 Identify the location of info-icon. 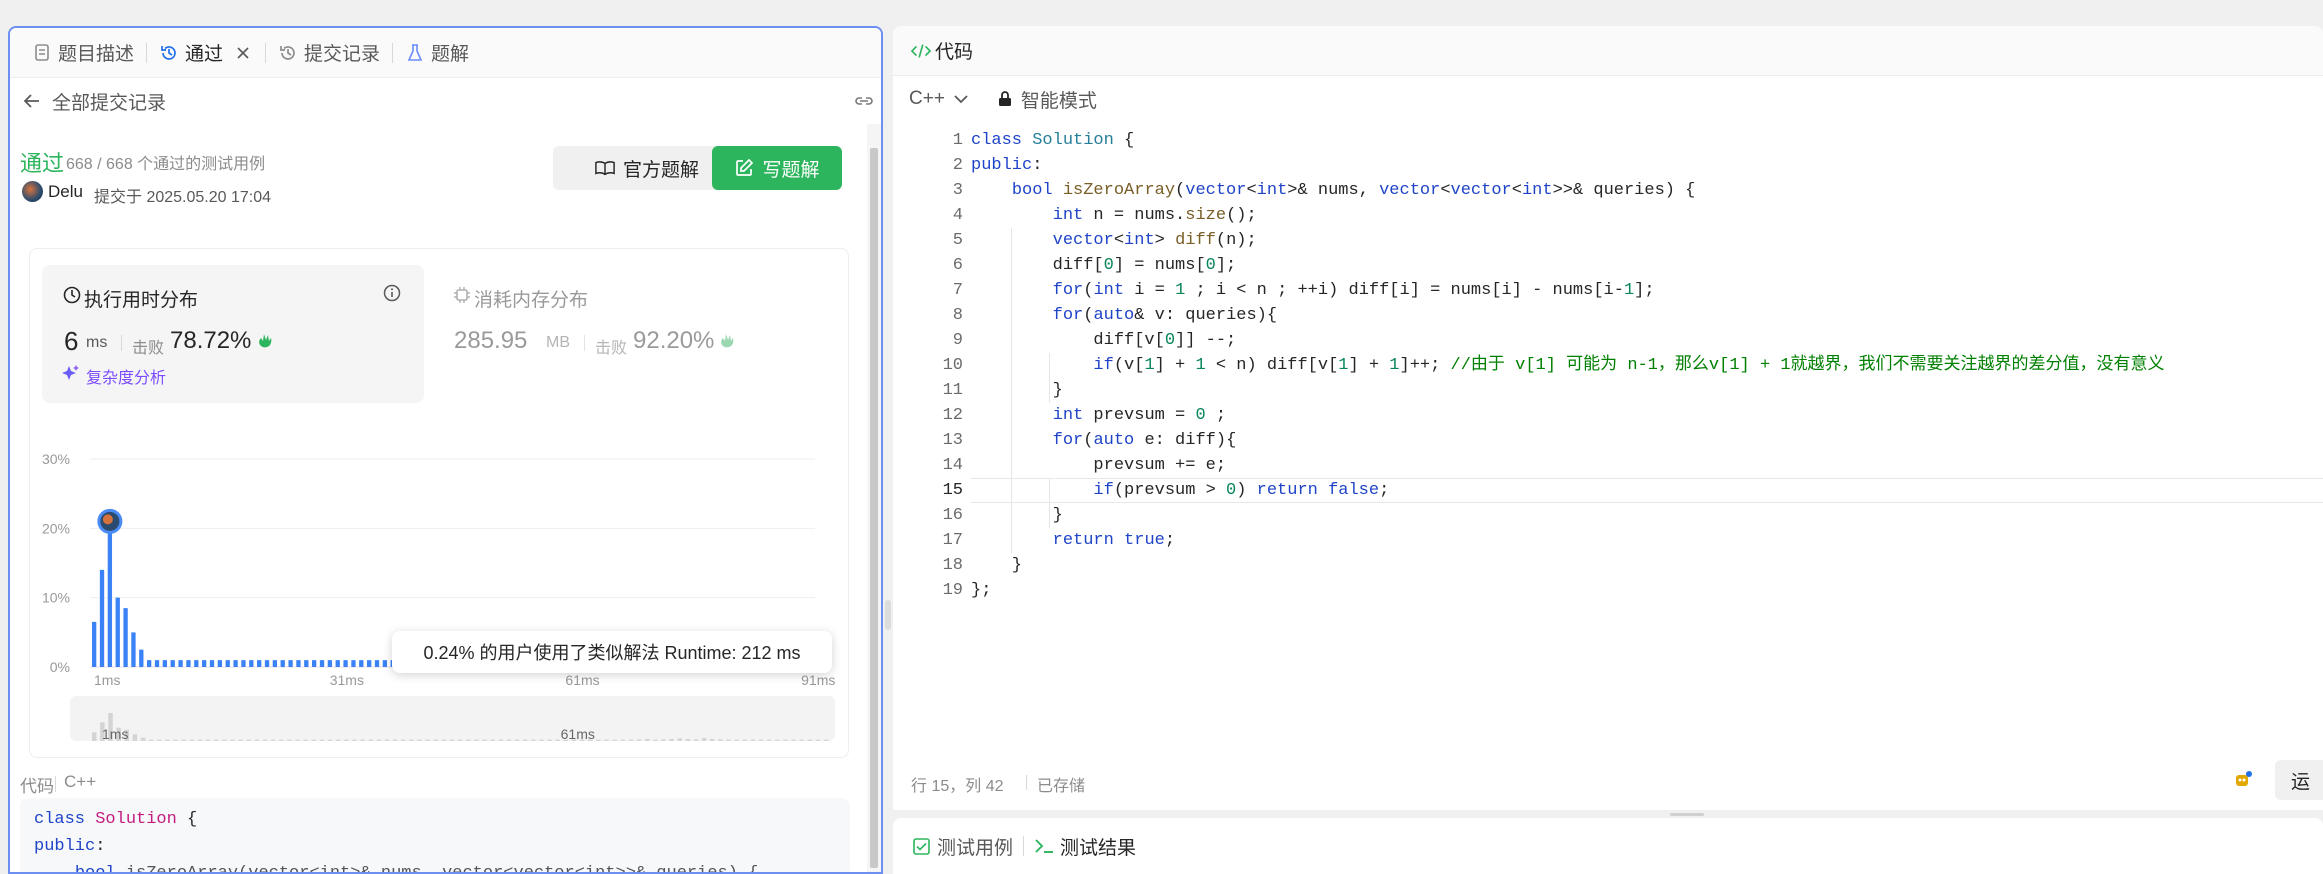
(392, 293).